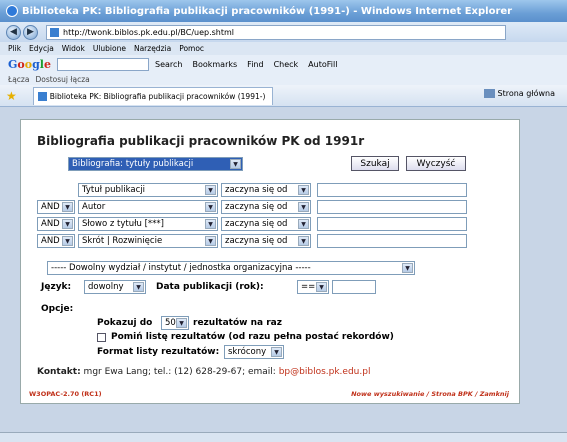 Image resolution: width=567 pixels, height=442 pixels. I want to click on results-count-select: 50 ▼, so click(175, 323).